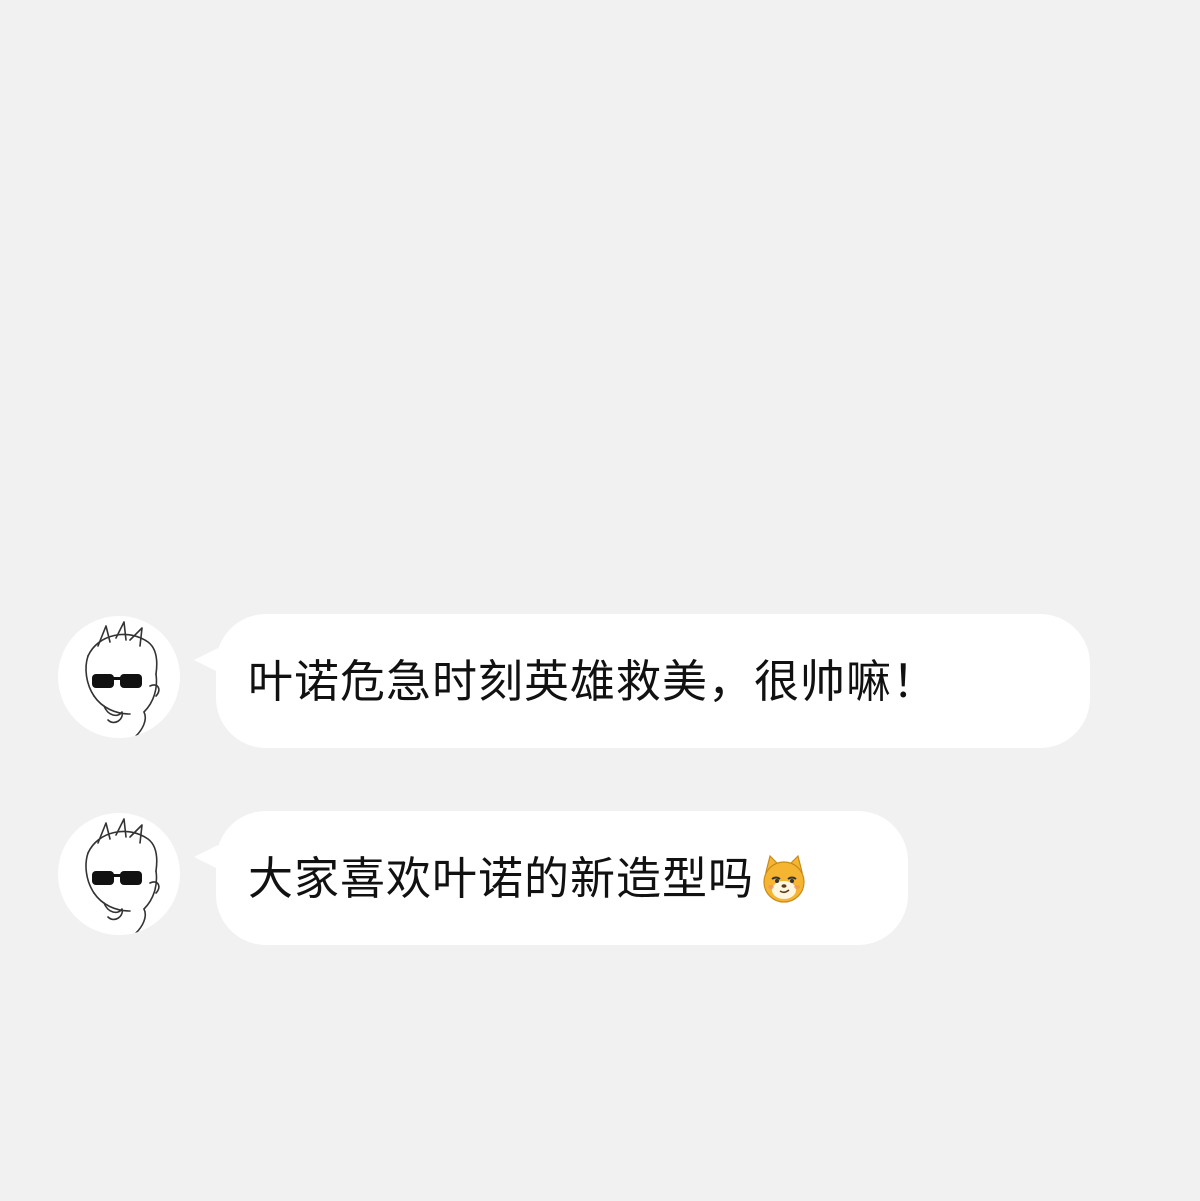 The width and height of the screenshot is (1200, 1201). I want to click on message-row: 叶诺危急时刻英雄救美，很帅嘛！, so click(574, 683).